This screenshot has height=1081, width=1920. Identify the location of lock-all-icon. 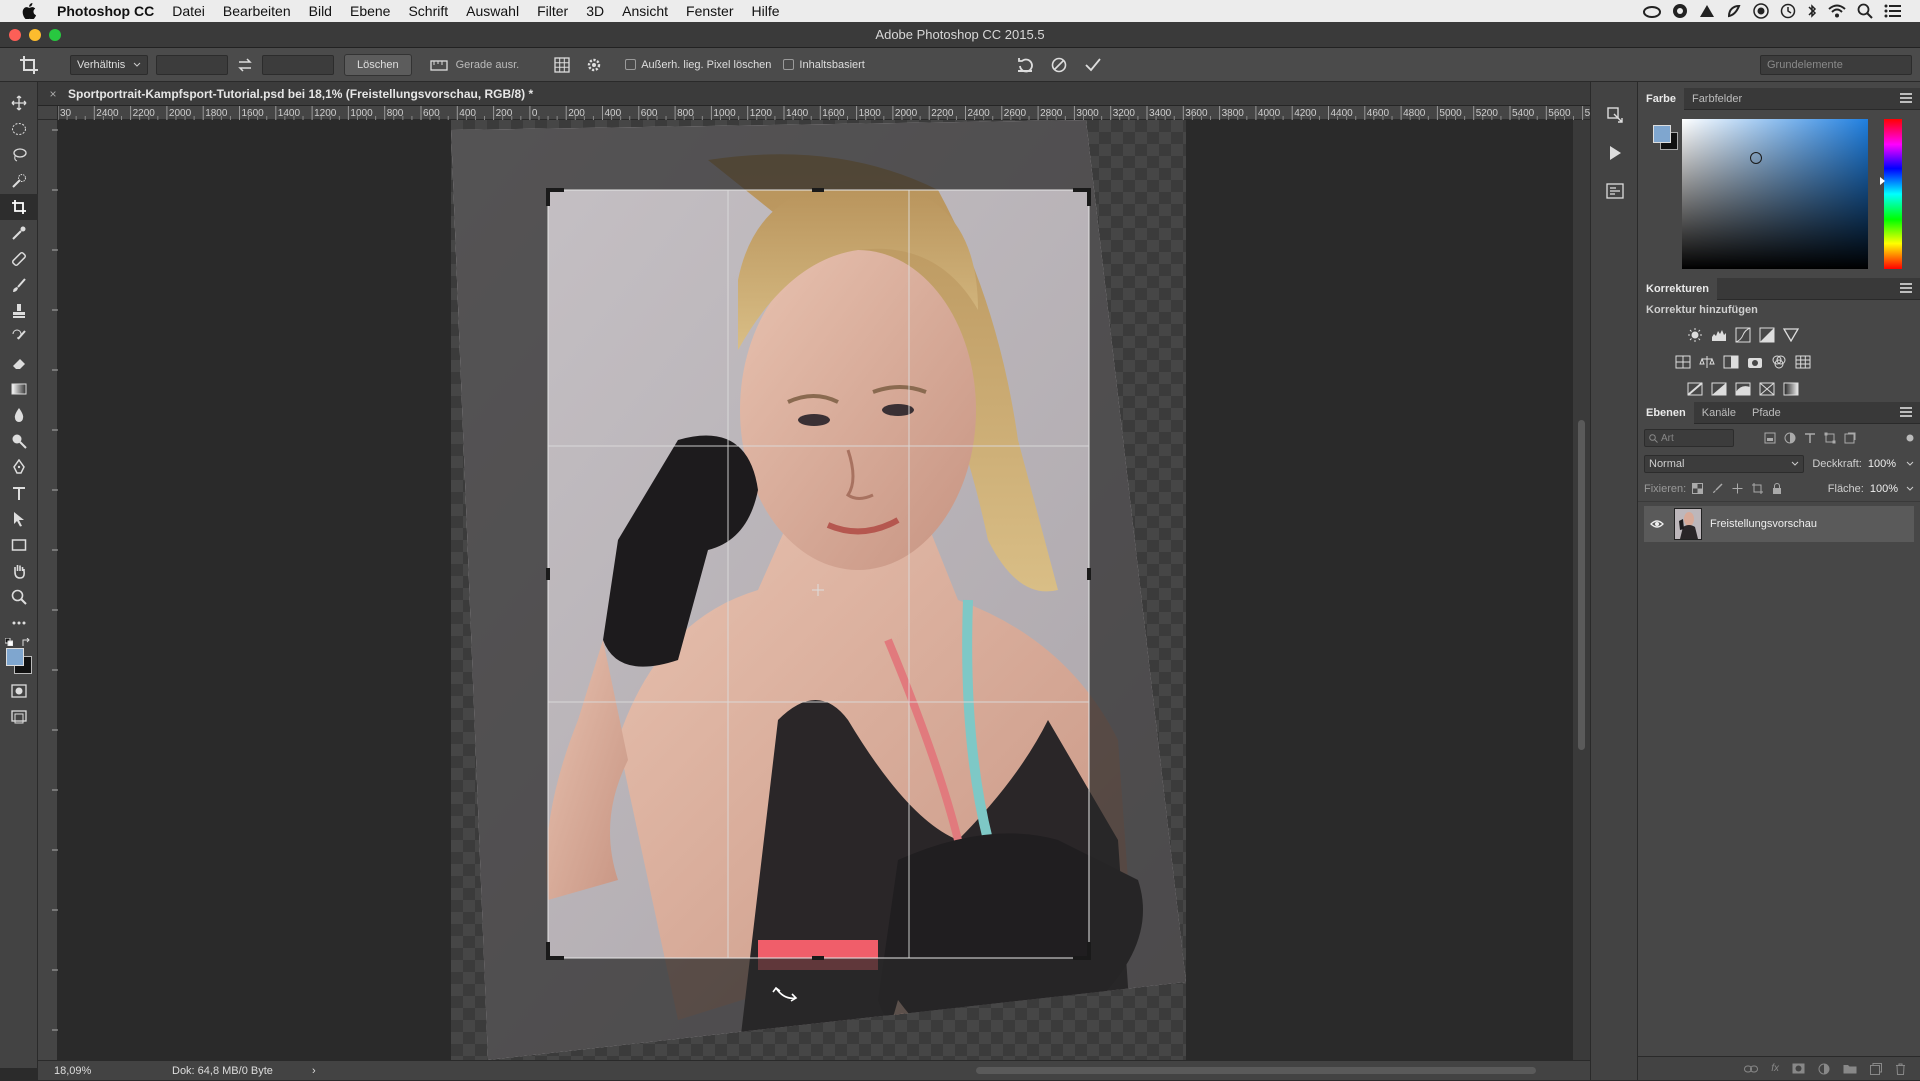
(1777, 488).